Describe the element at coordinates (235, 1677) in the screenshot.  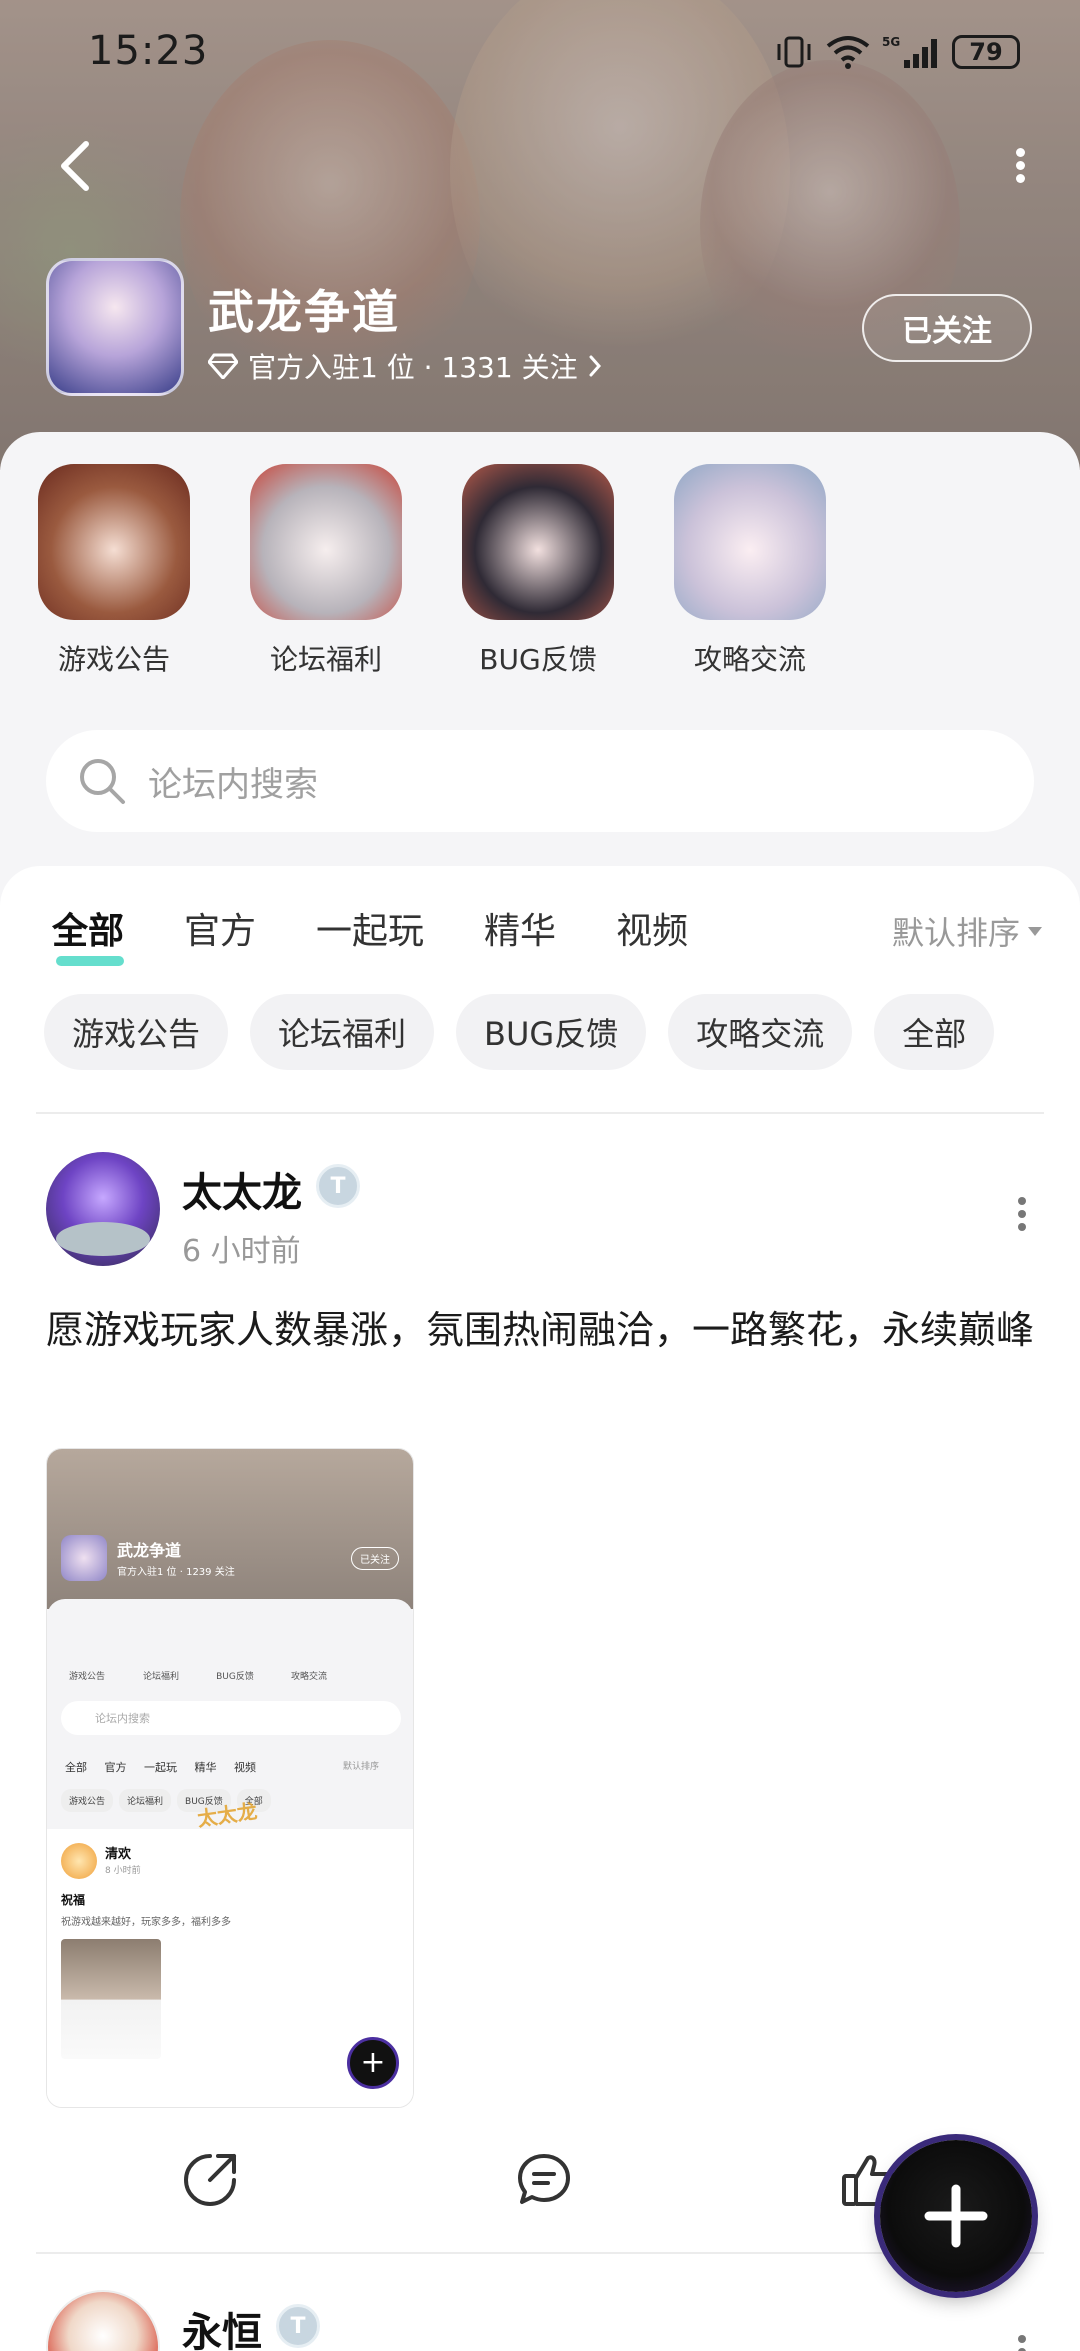
I see `thumb-category-label: BUG反馈` at that location.